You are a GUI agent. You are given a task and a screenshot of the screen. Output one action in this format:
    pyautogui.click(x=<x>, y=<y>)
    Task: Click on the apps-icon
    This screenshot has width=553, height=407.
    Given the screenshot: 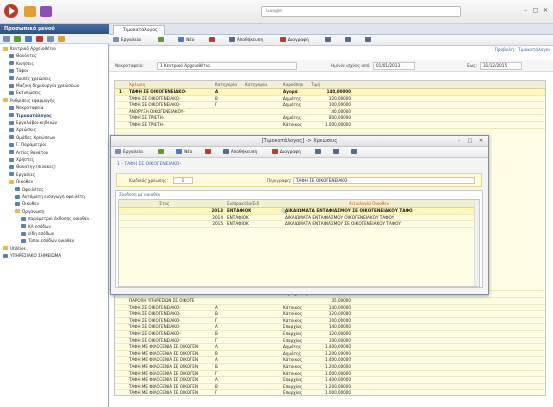 What is the action you would take?
    pyautogui.click(x=46, y=11)
    